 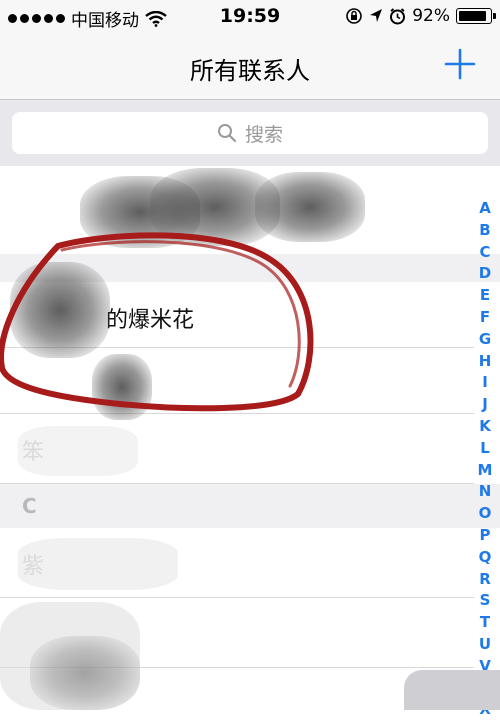 I want to click on index-letter-a: A, so click(x=485, y=209).